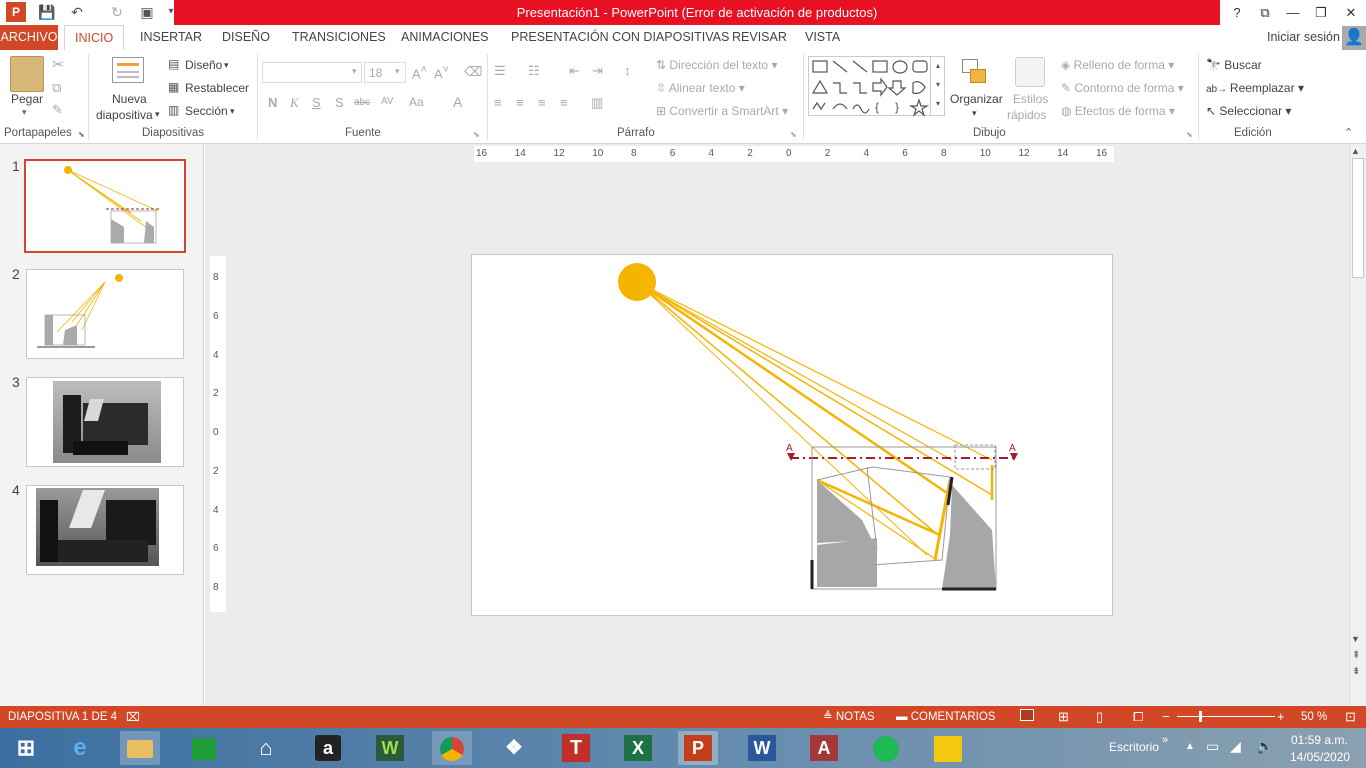 The image size is (1366, 768). Describe the element at coordinates (390, 748) in the screenshot. I see `app-w-icon: W` at that location.